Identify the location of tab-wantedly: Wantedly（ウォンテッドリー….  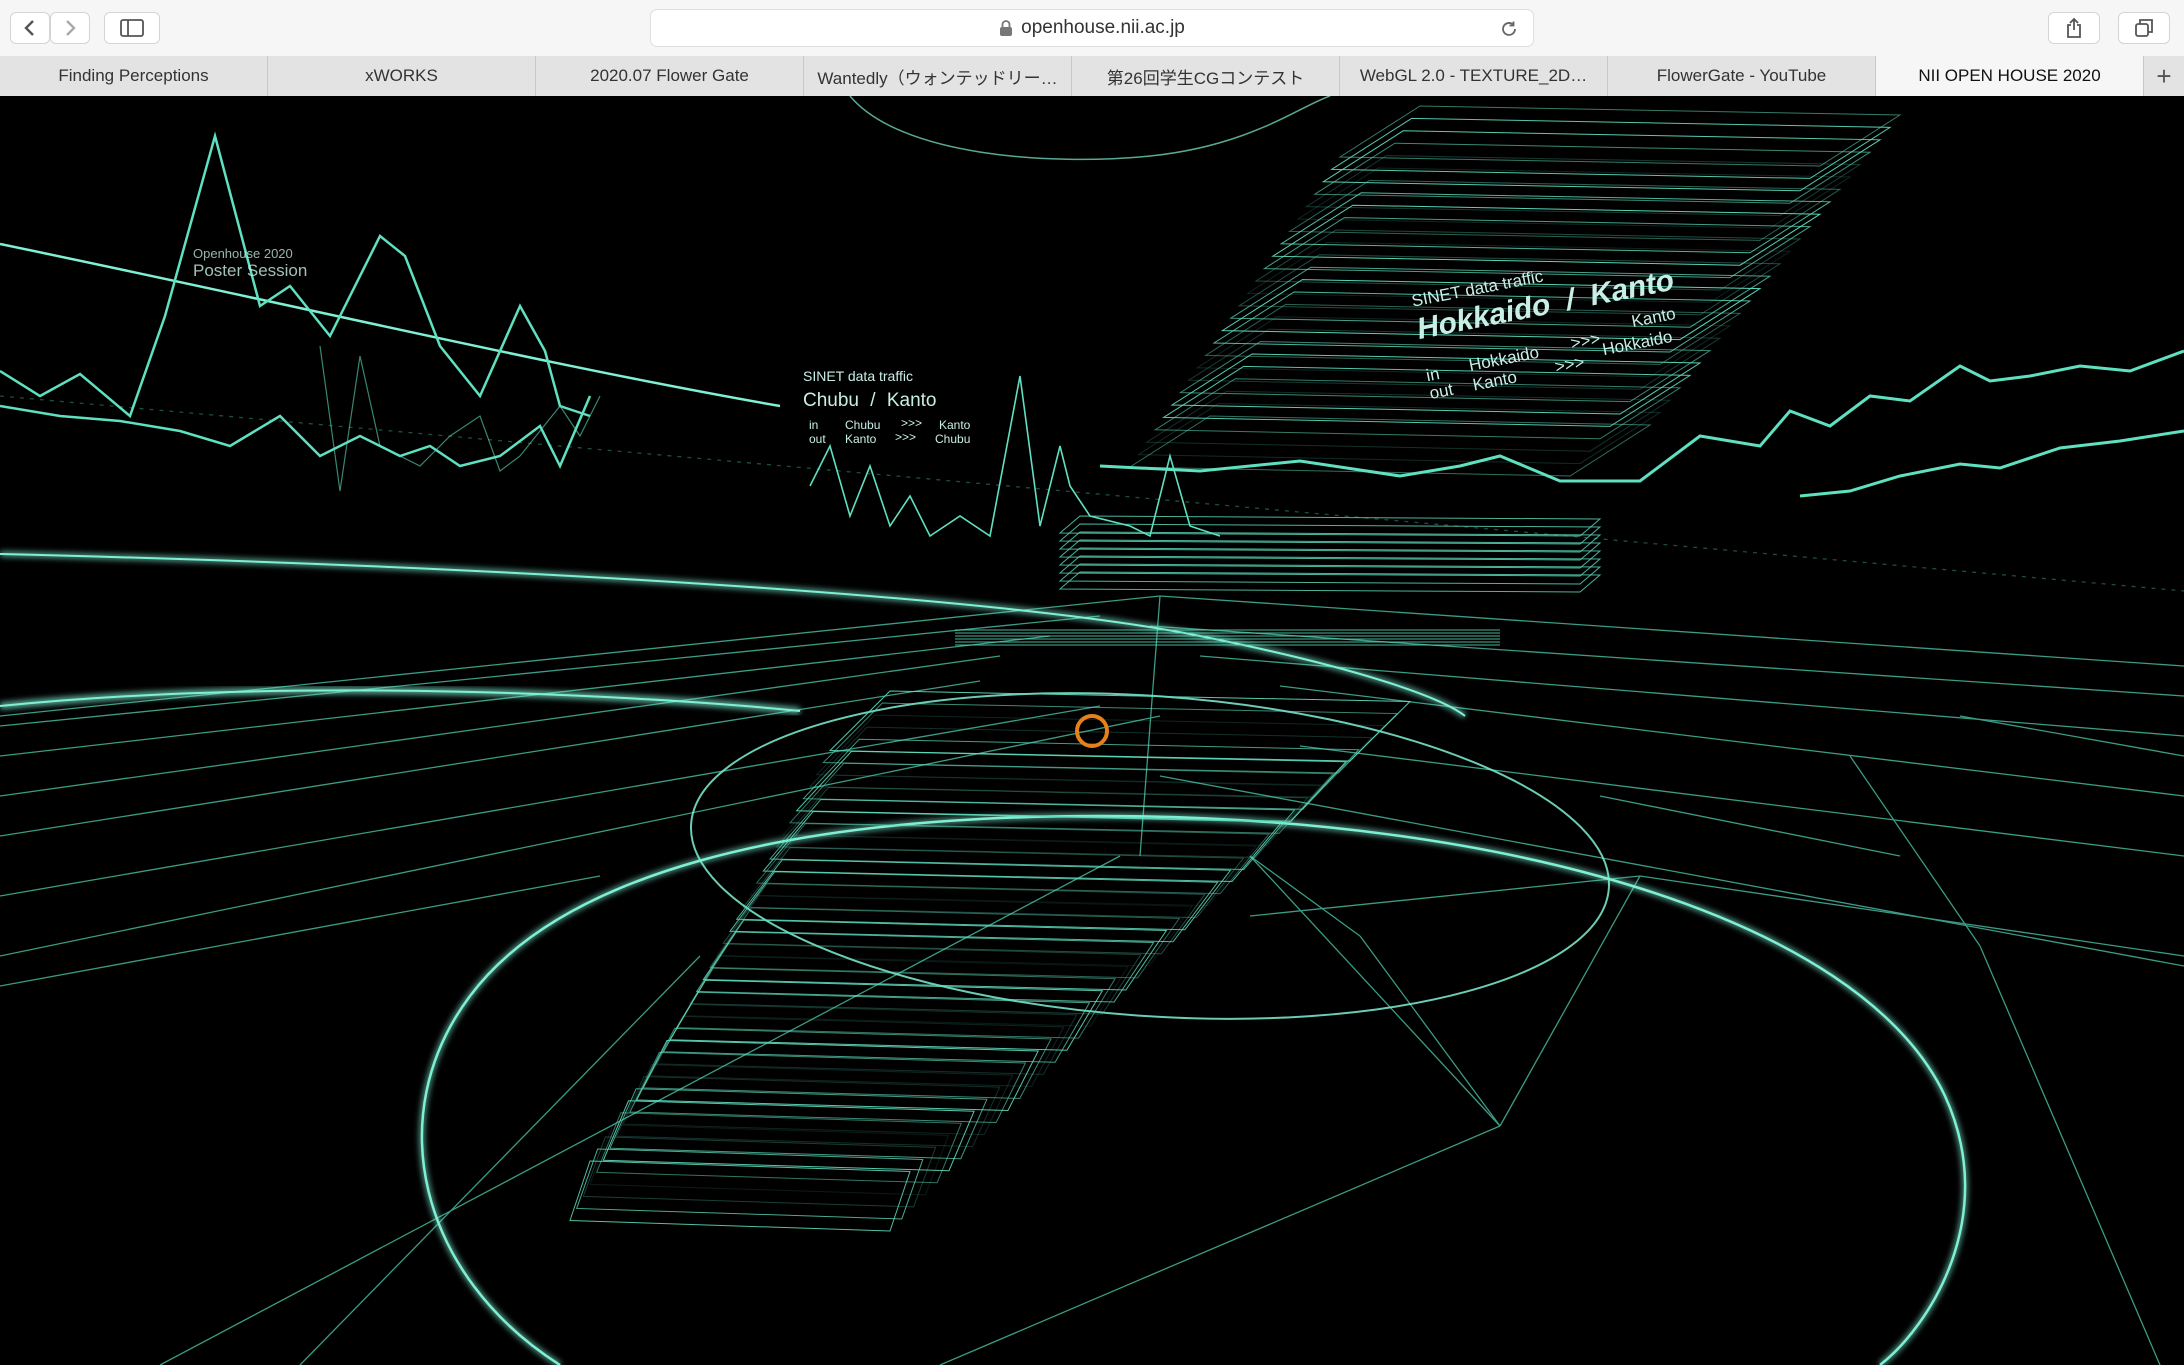
(938, 76).